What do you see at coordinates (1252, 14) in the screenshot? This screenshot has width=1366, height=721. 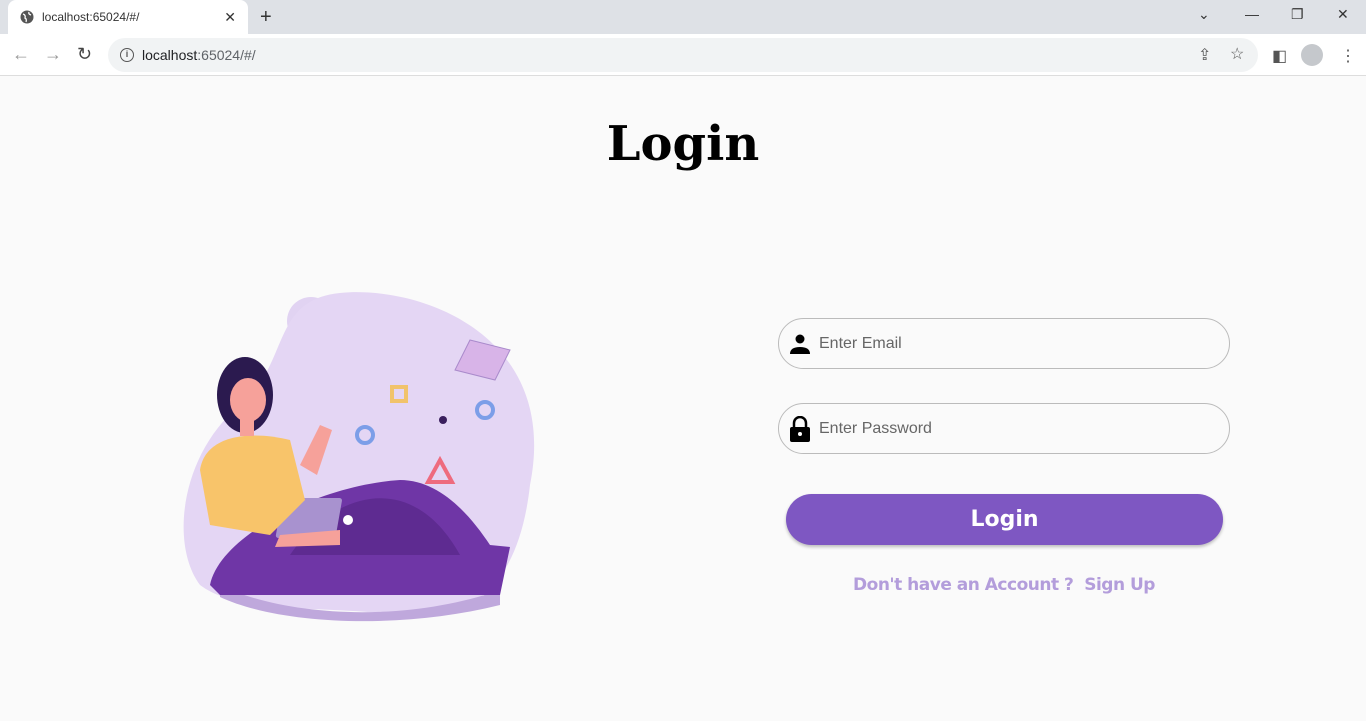 I see `minimize-icon: —` at bounding box center [1252, 14].